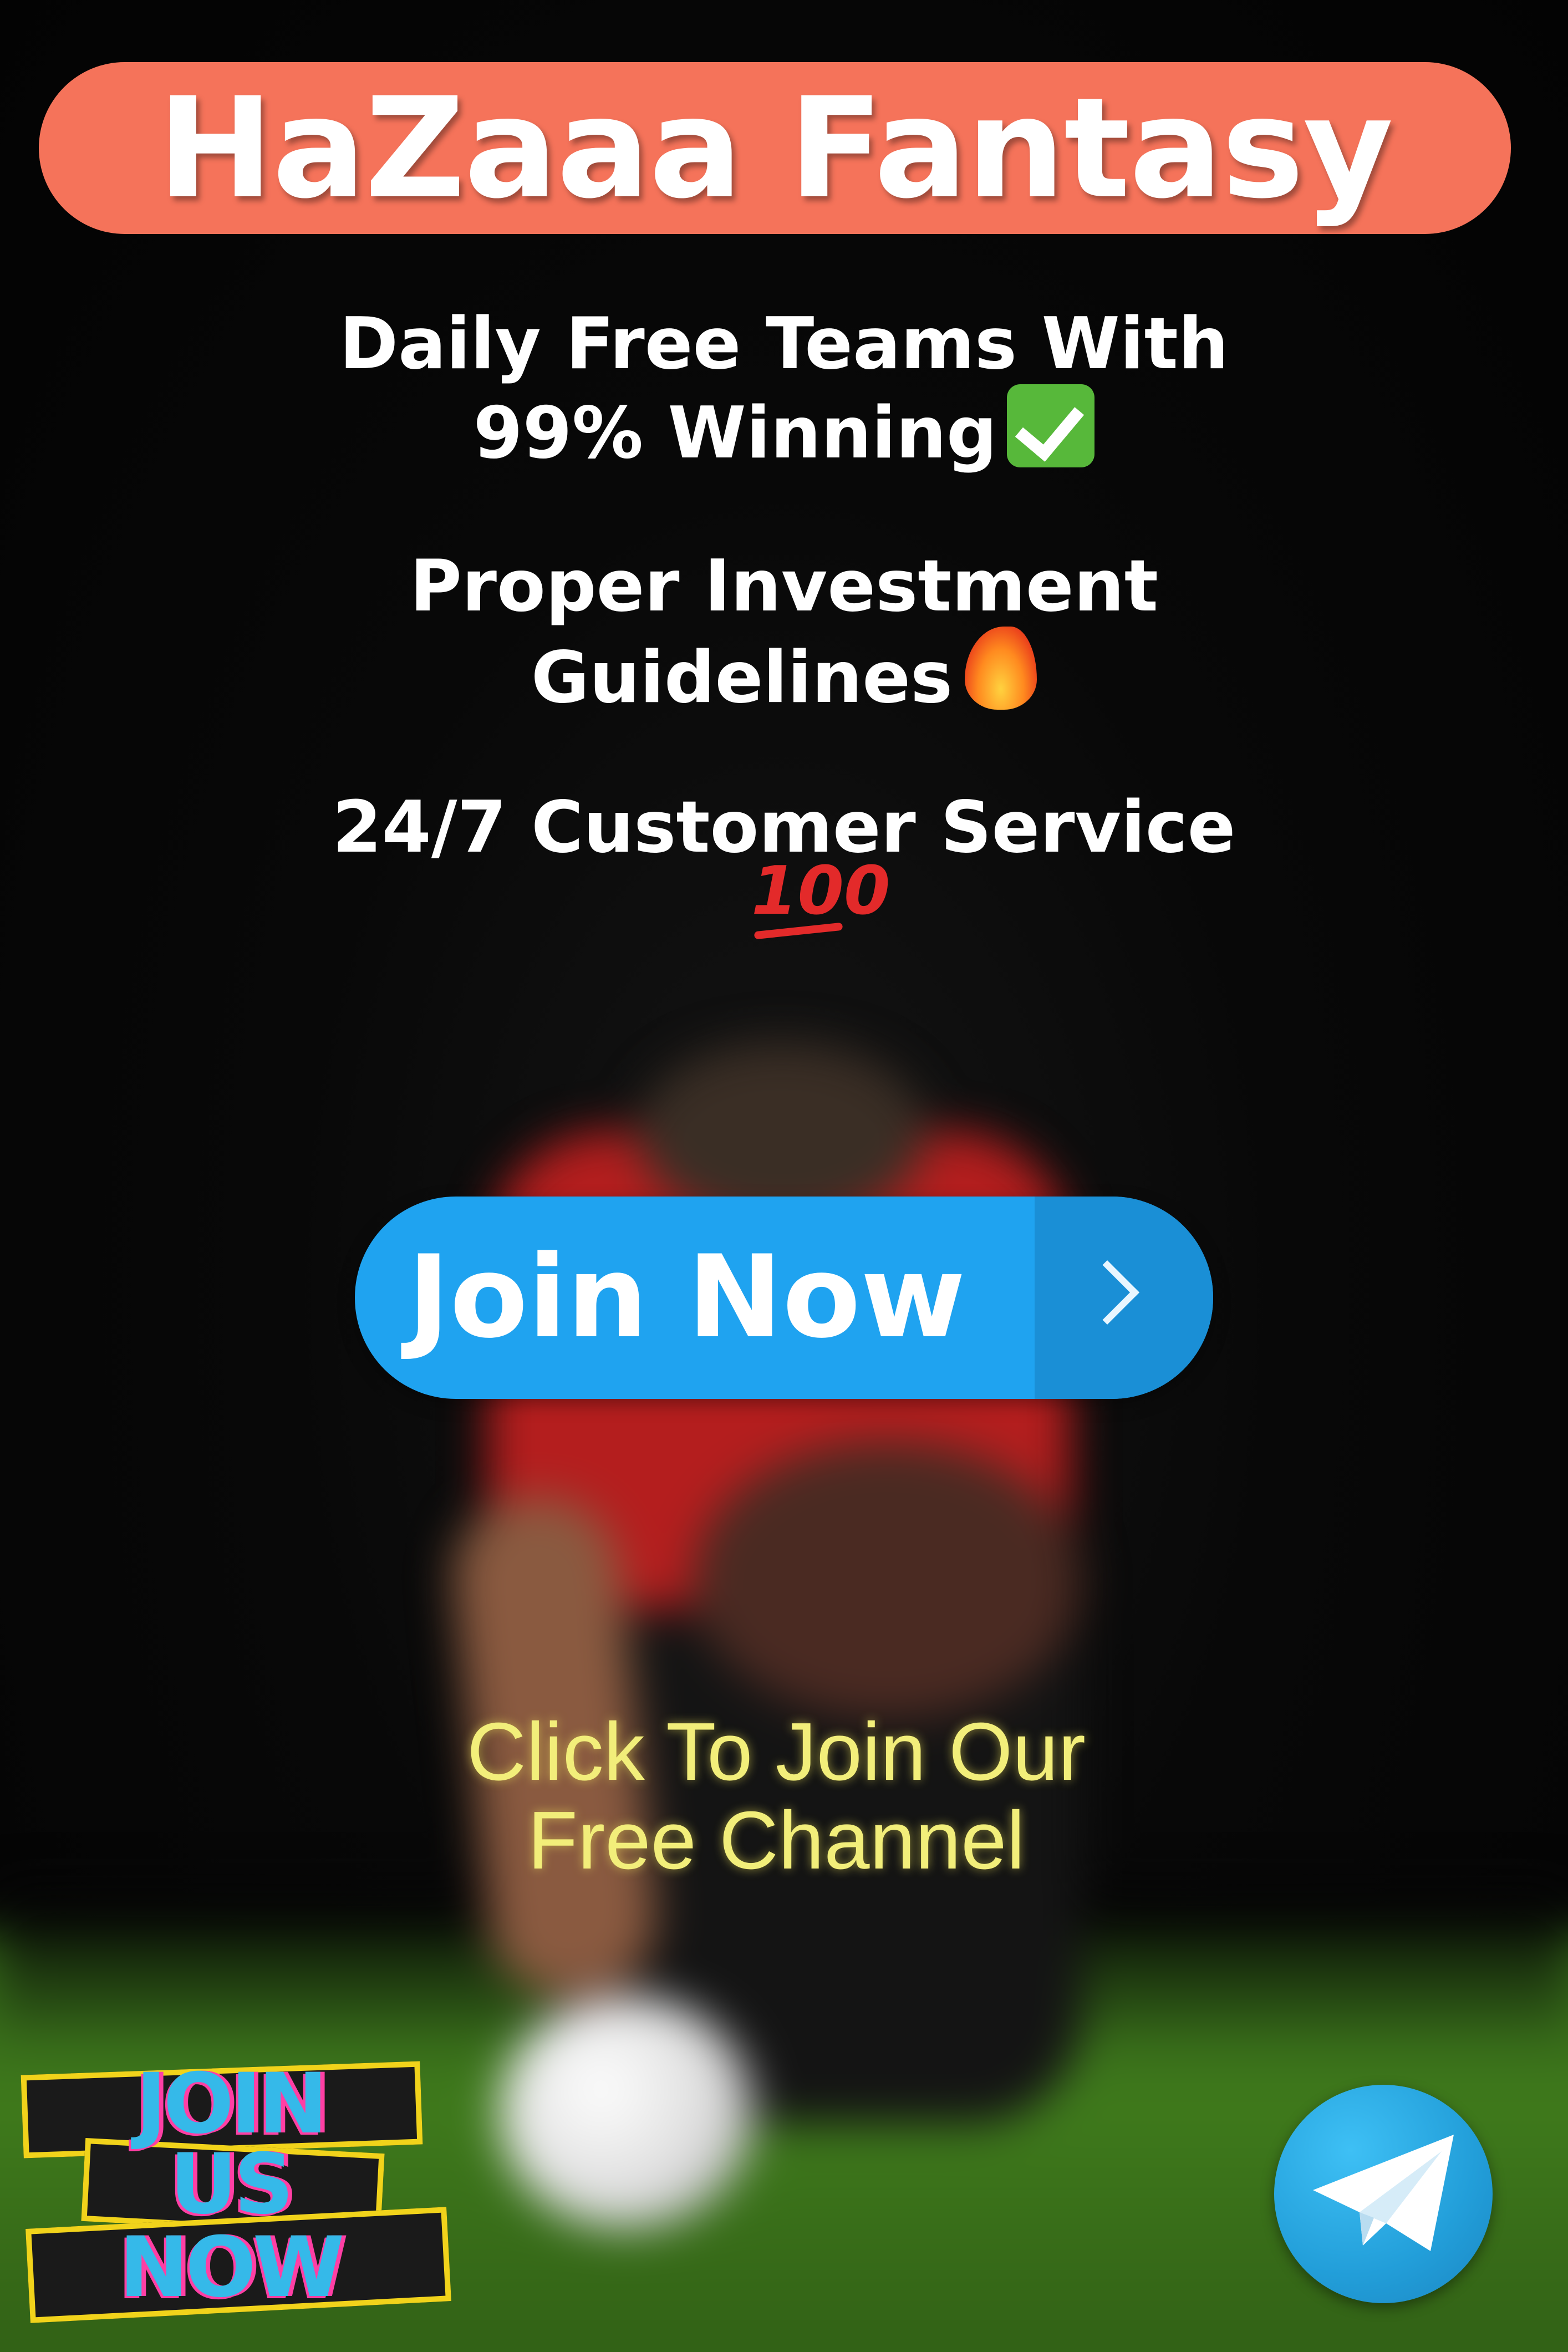  I want to click on feature-text: Guidelines, so click(742, 678).